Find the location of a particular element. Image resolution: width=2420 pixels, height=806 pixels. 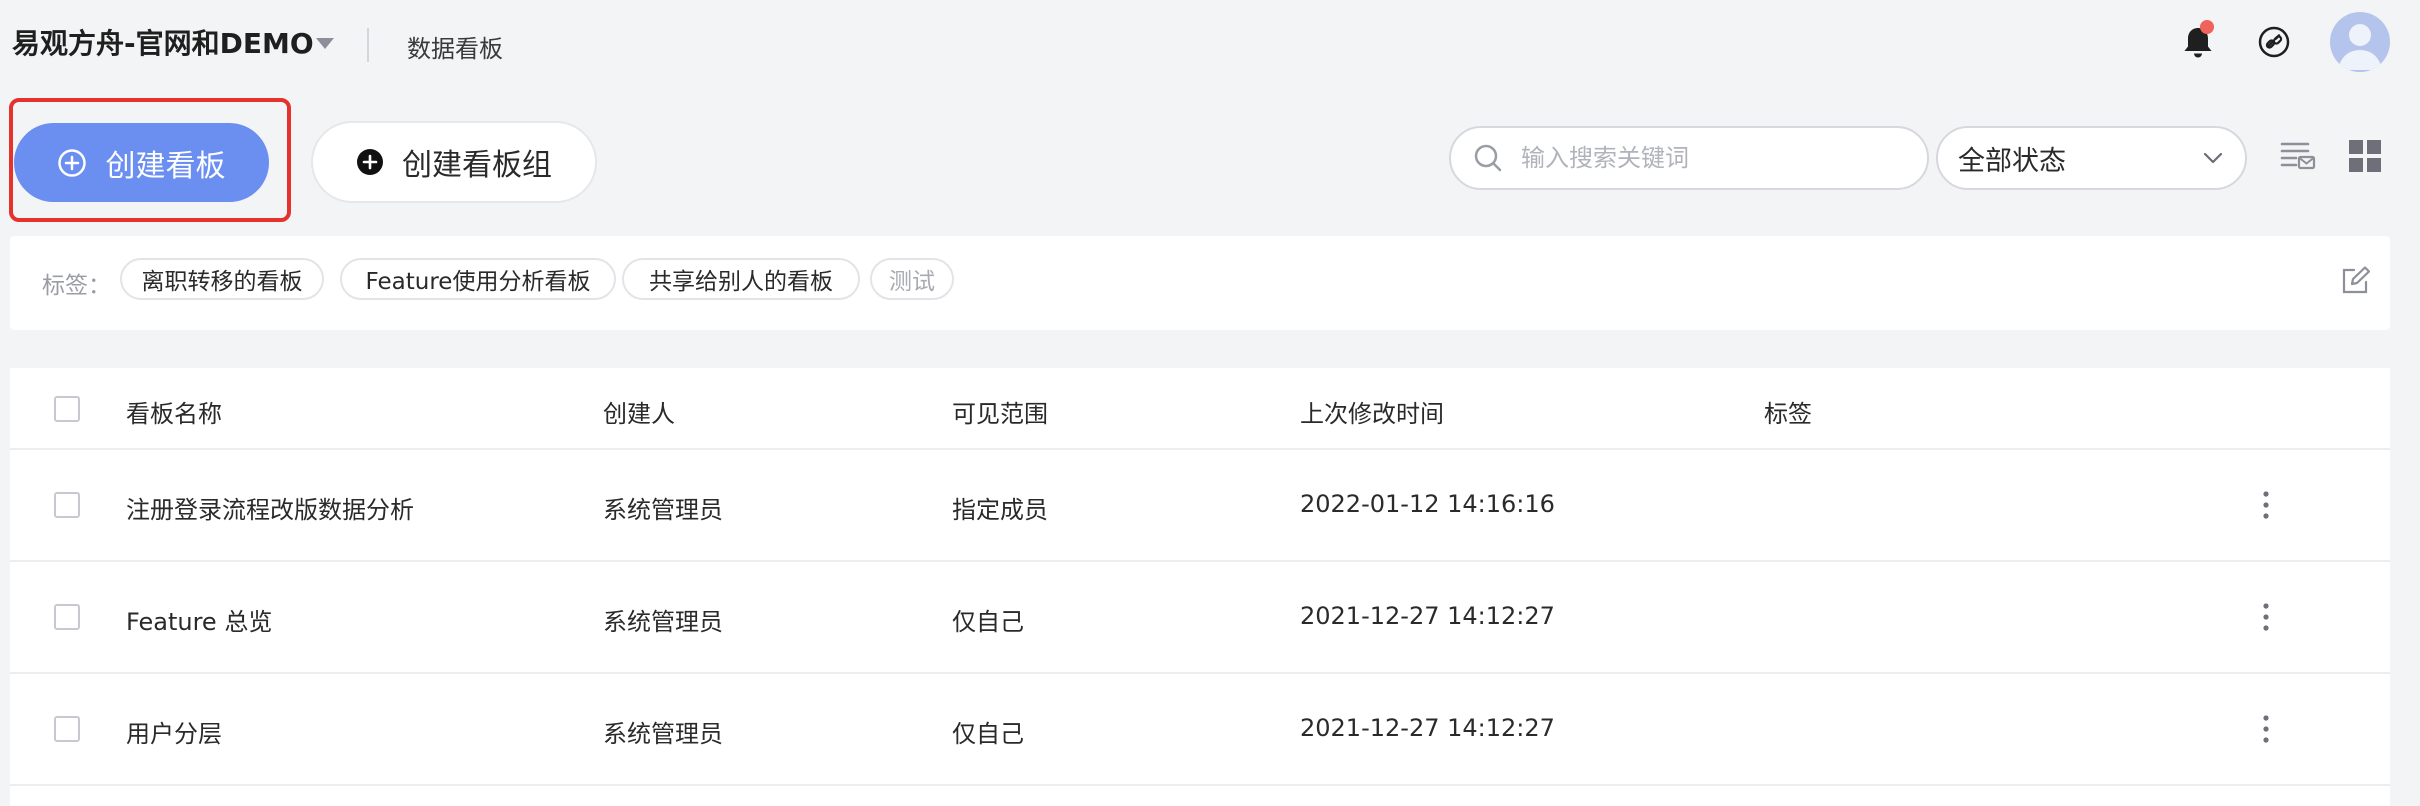

user-avatar-icon is located at coordinates (2360, 47).